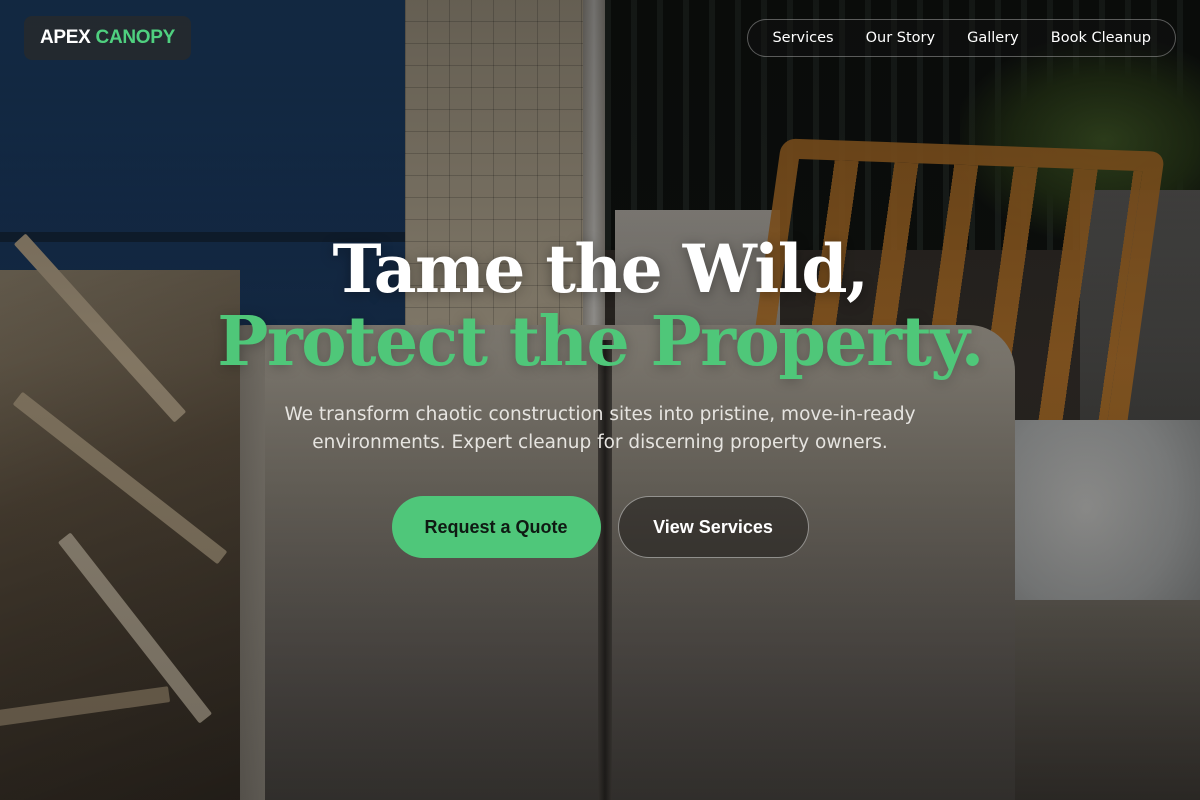 Image resolution: width=1200 pixels, height=800 pixels. What do you see at coordinates (713, 527) in the screenshot?
I see `view-services-button: View Services` at bounding box center [713, 527].